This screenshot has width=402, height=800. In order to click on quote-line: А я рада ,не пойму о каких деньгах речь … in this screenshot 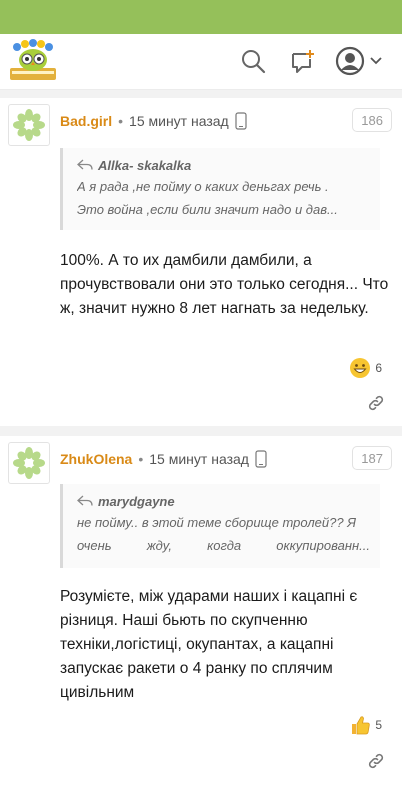, I will do `click(203, 186)`.